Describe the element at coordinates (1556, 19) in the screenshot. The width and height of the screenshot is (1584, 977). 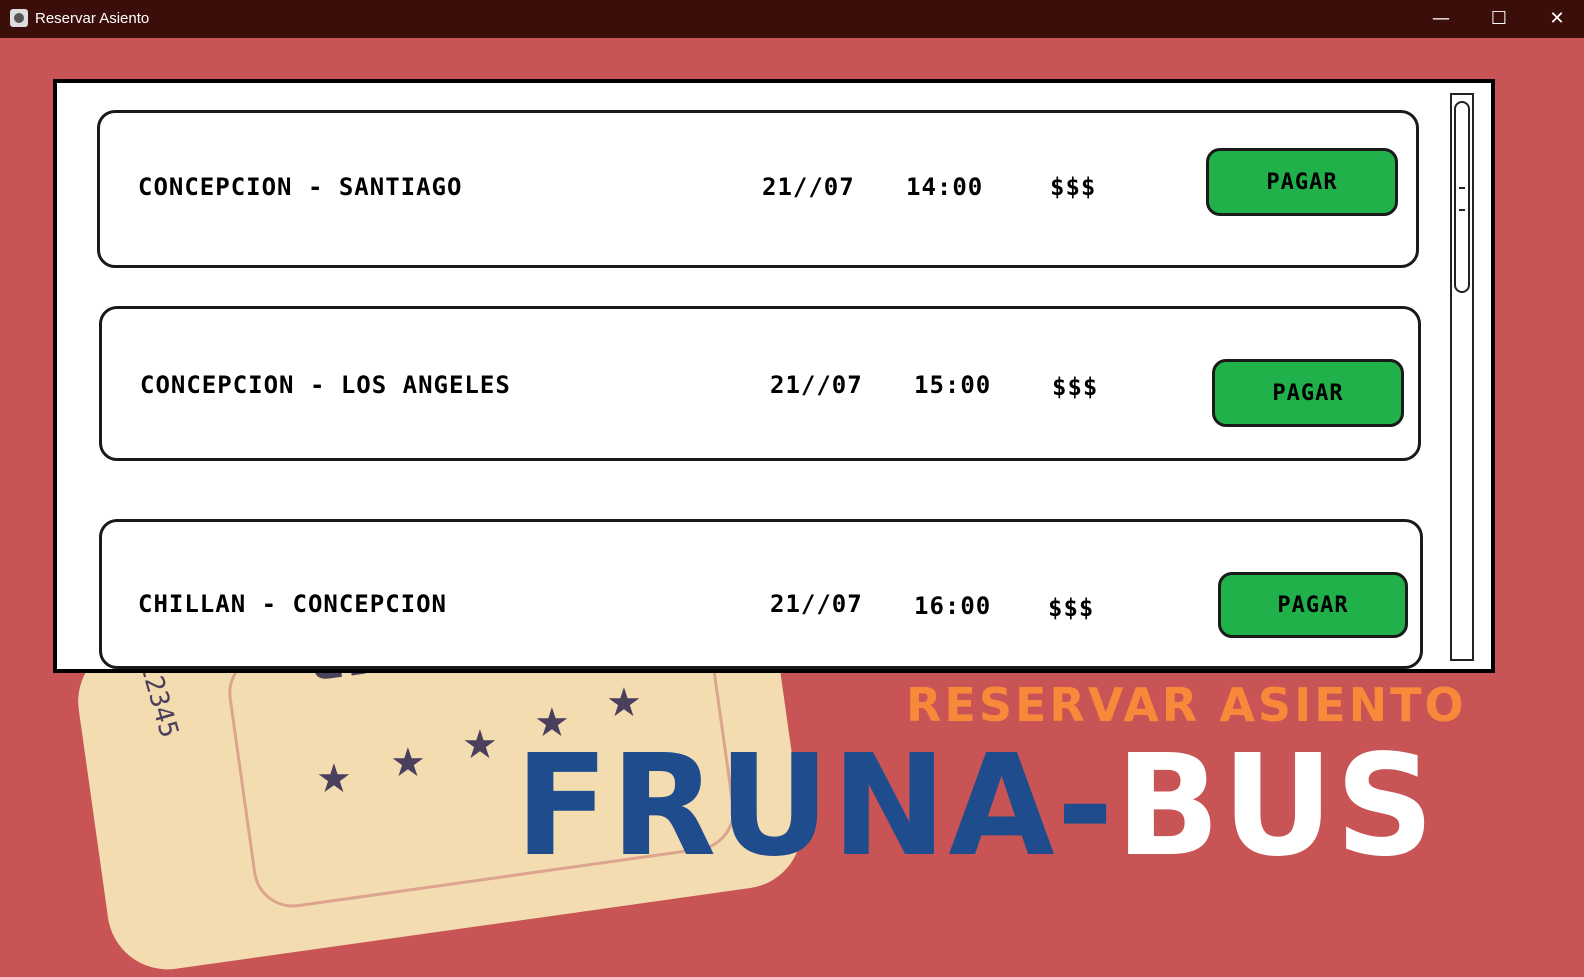
I see `close-button: ✕` at that location.